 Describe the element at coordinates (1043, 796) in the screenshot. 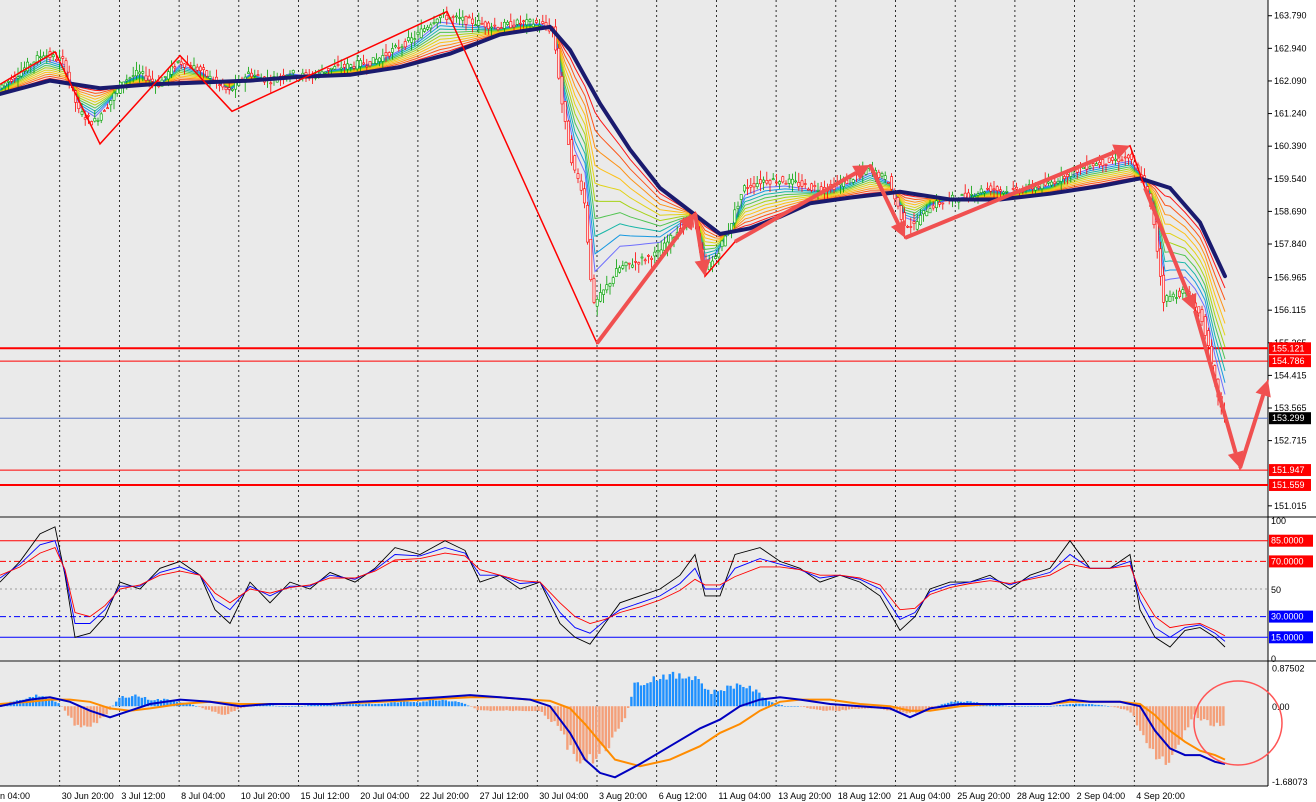

I see `time-label: 28 Aug 12:00` at that location.